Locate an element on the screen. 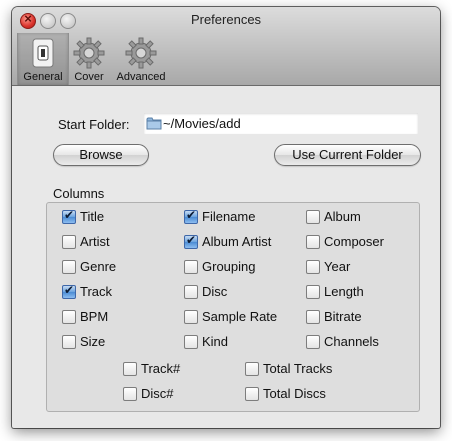 The image size is (452, 441). toolbar-item-advanced: Advanced is located at coordinates (141, 59).